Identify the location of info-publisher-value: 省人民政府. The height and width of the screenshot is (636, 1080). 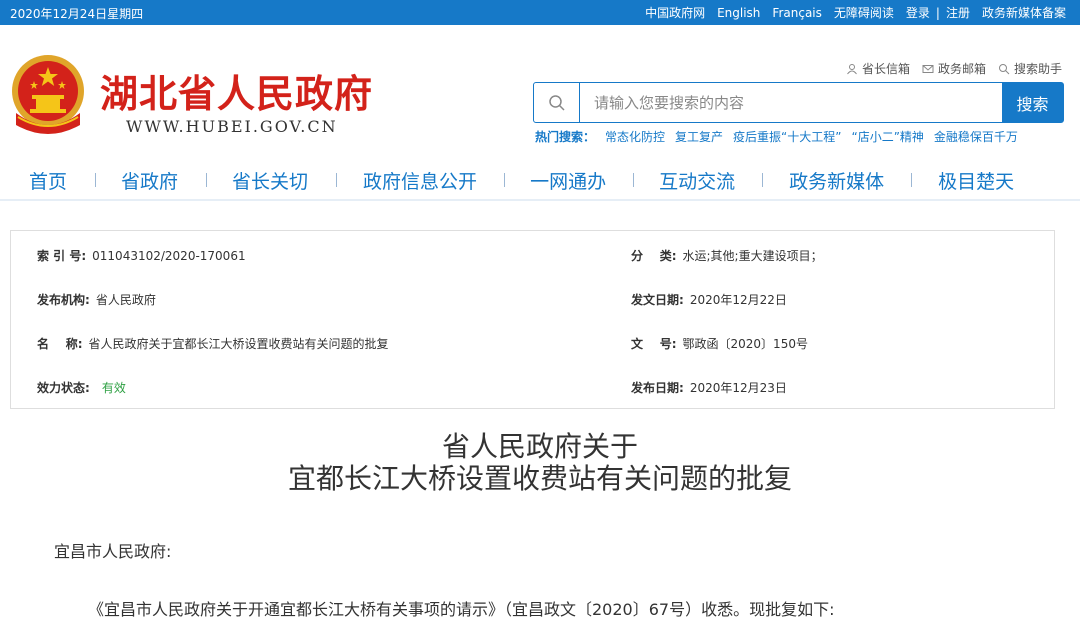
(125, 300).